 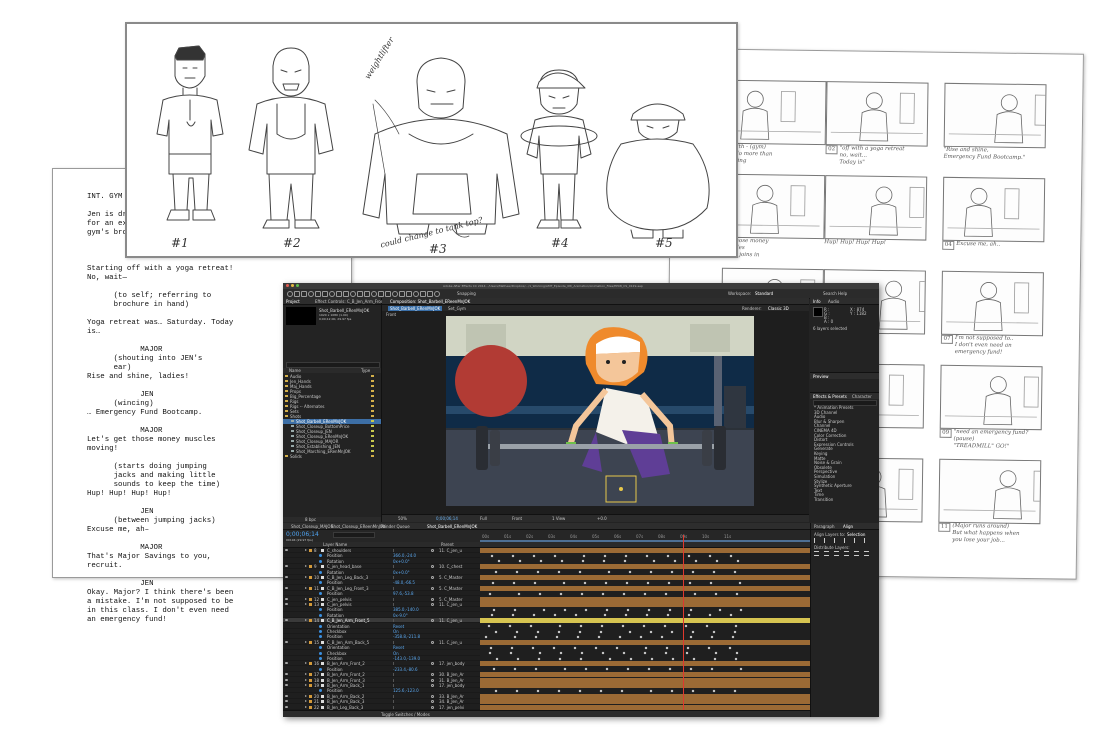 What do you see at coordinates (452, 685) in the screenshot?
I see `parent-select: 17. jen_body` at bounding box center [452, 685].